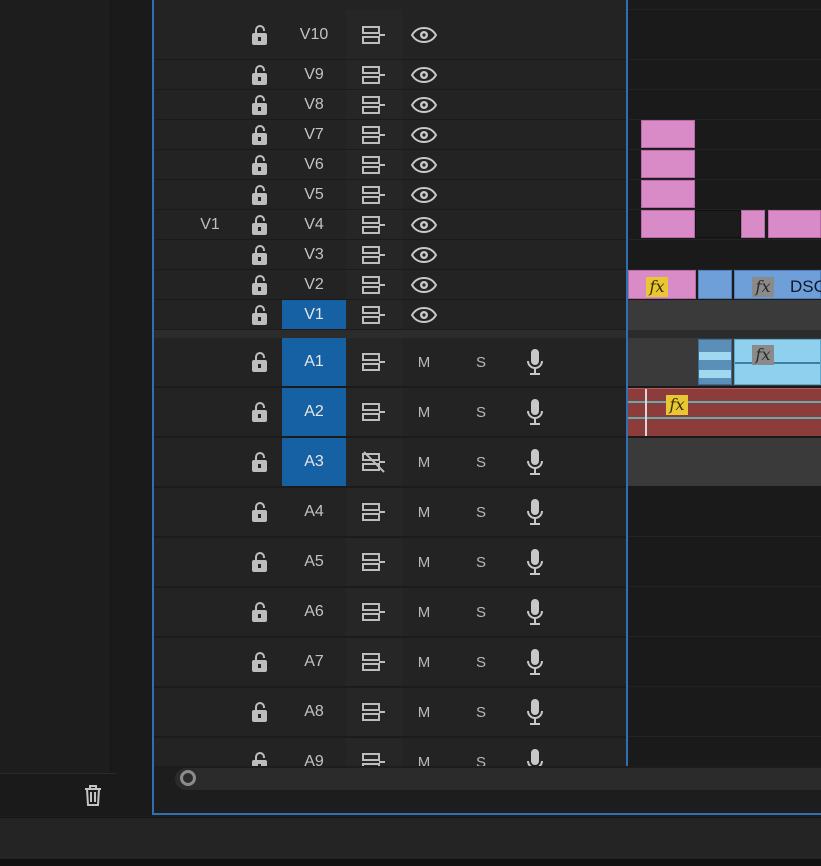 The width and height of the screenshot is (821, 866). What do you see at coordinates (314, 512) in the screenshot?
I see `track-target-a4: A4` at bounding box center [314, 512].